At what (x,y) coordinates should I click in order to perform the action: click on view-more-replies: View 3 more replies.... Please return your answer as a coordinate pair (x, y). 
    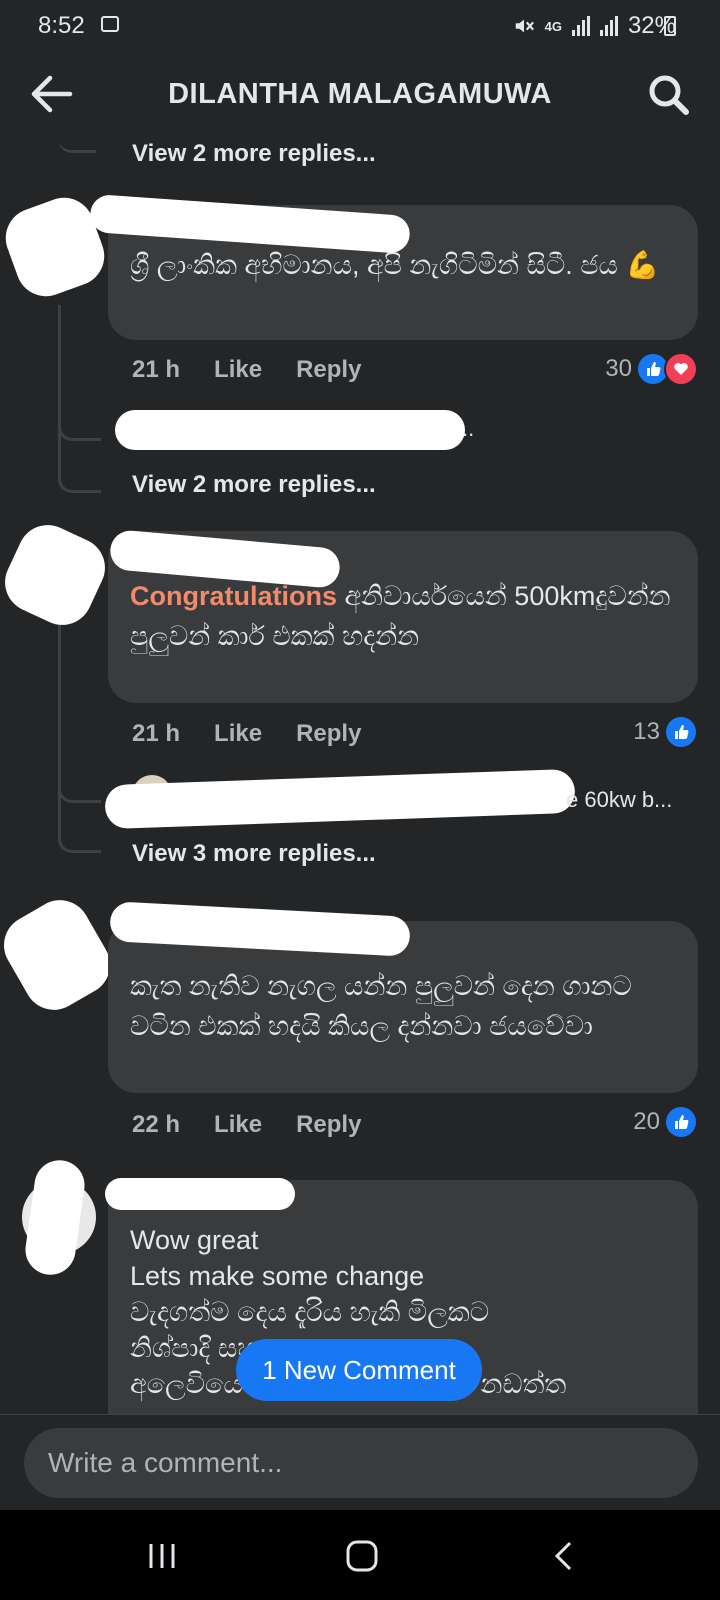
    Looking at the image, I should click on (254, 854).